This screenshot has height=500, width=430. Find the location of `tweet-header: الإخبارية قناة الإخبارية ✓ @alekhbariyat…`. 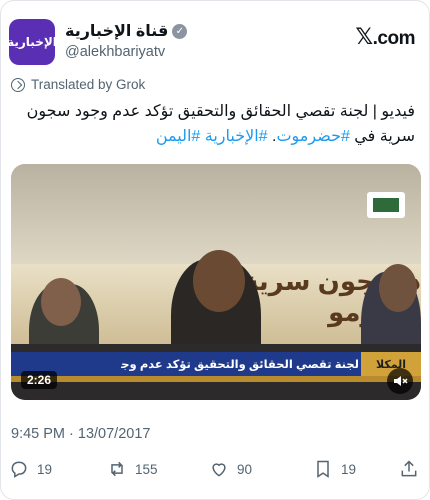

tweet-header: الإخبارية قناة الإخبارية ✓ @alekhbariyat… is located at coordinates (211, 42).